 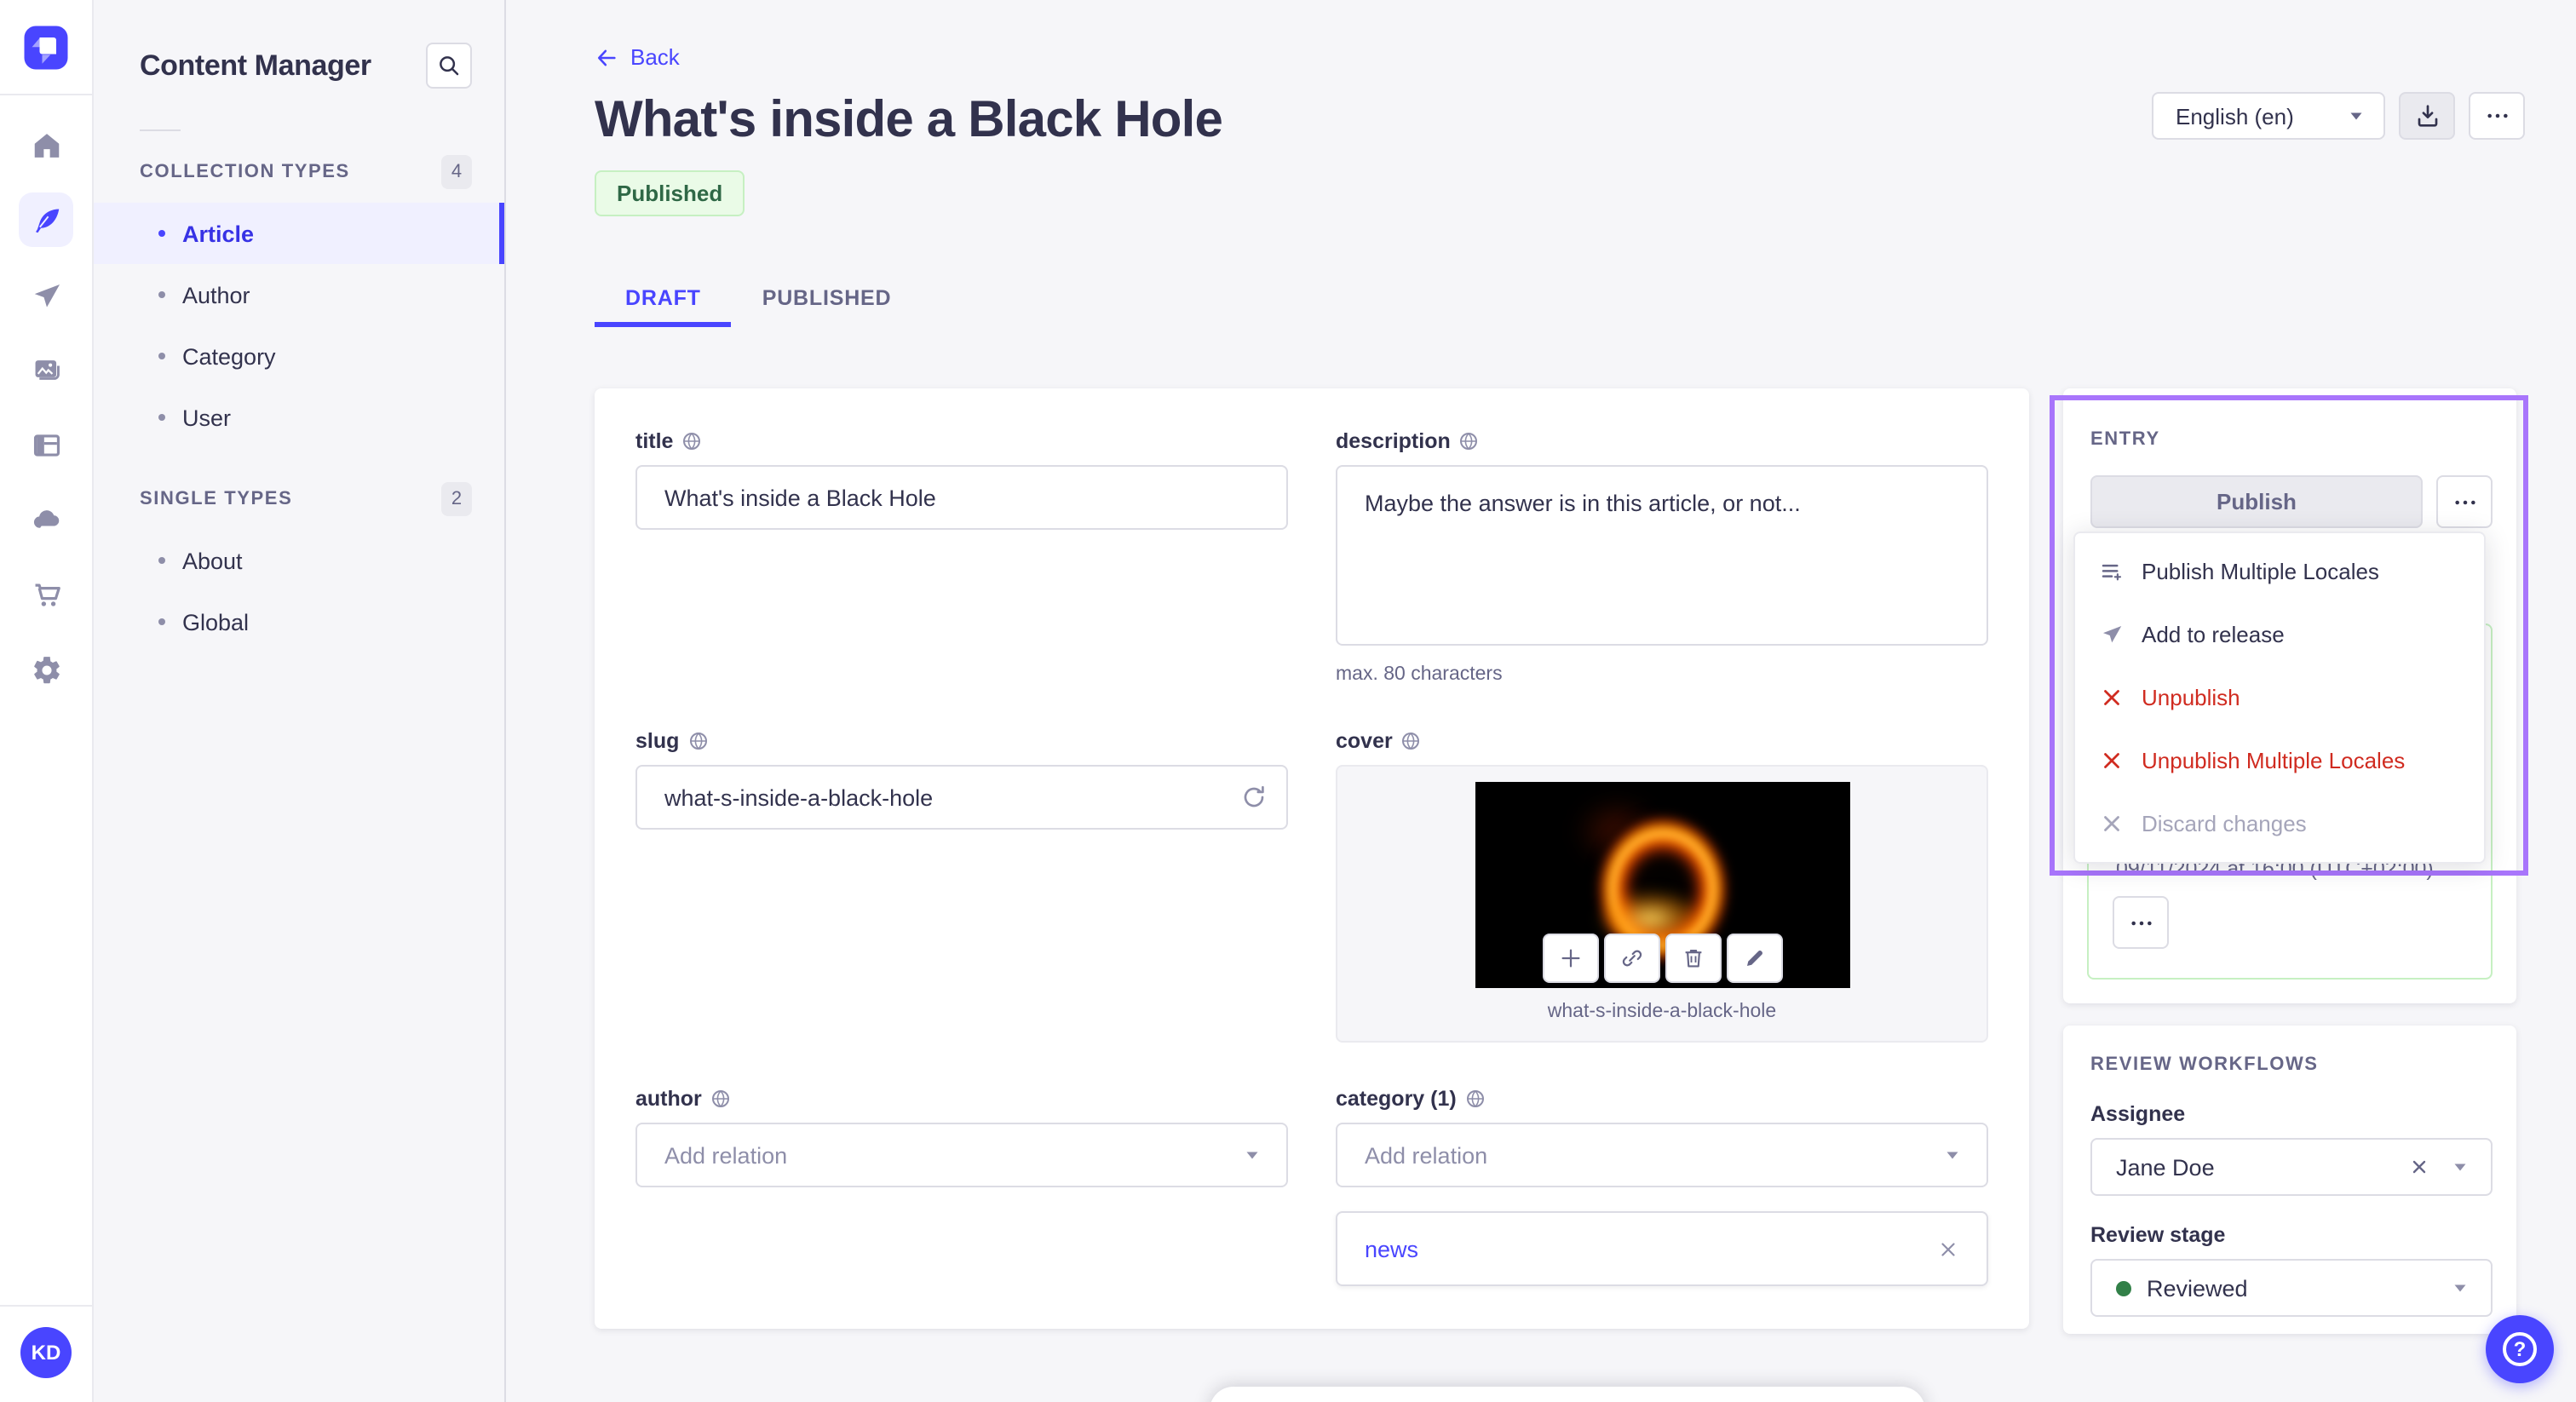 I want to click on sidebar-item-category: Category, so click(x=299, y=356).